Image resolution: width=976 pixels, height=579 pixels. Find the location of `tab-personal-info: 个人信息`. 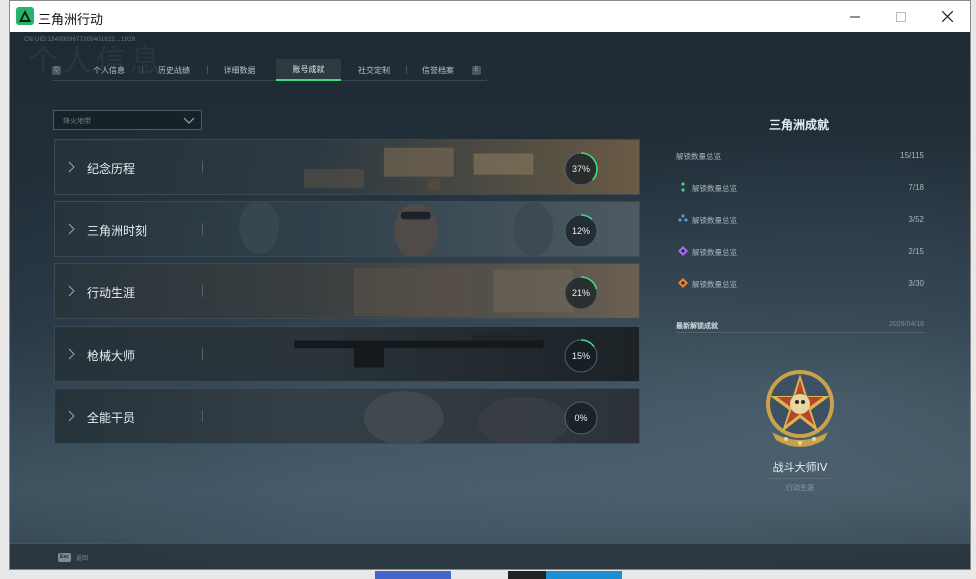

tab-personal-info: 个人信息 is located at coordinates (109, 70).